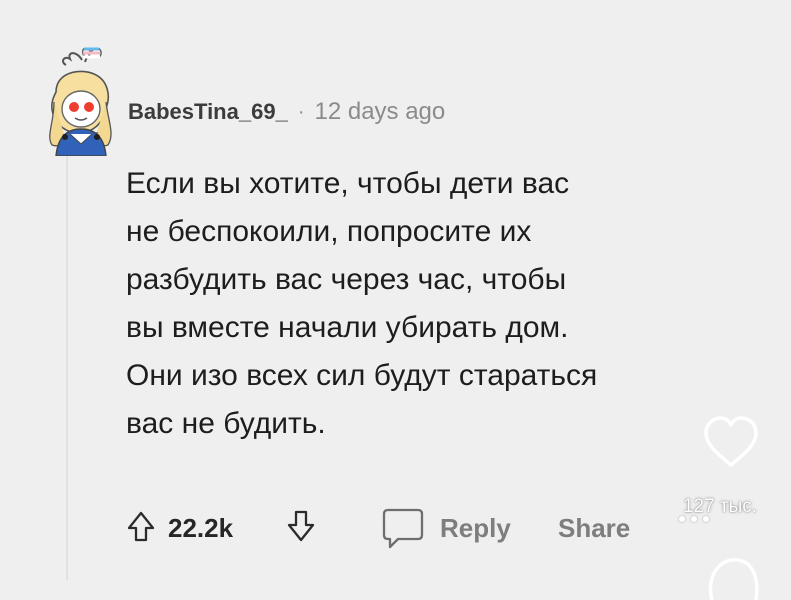  What do you see at coordinates (362, 375) in the screenshot?
I see `comment-line: Они изо всех сил будут стараться` at bounding box center [362, 375].